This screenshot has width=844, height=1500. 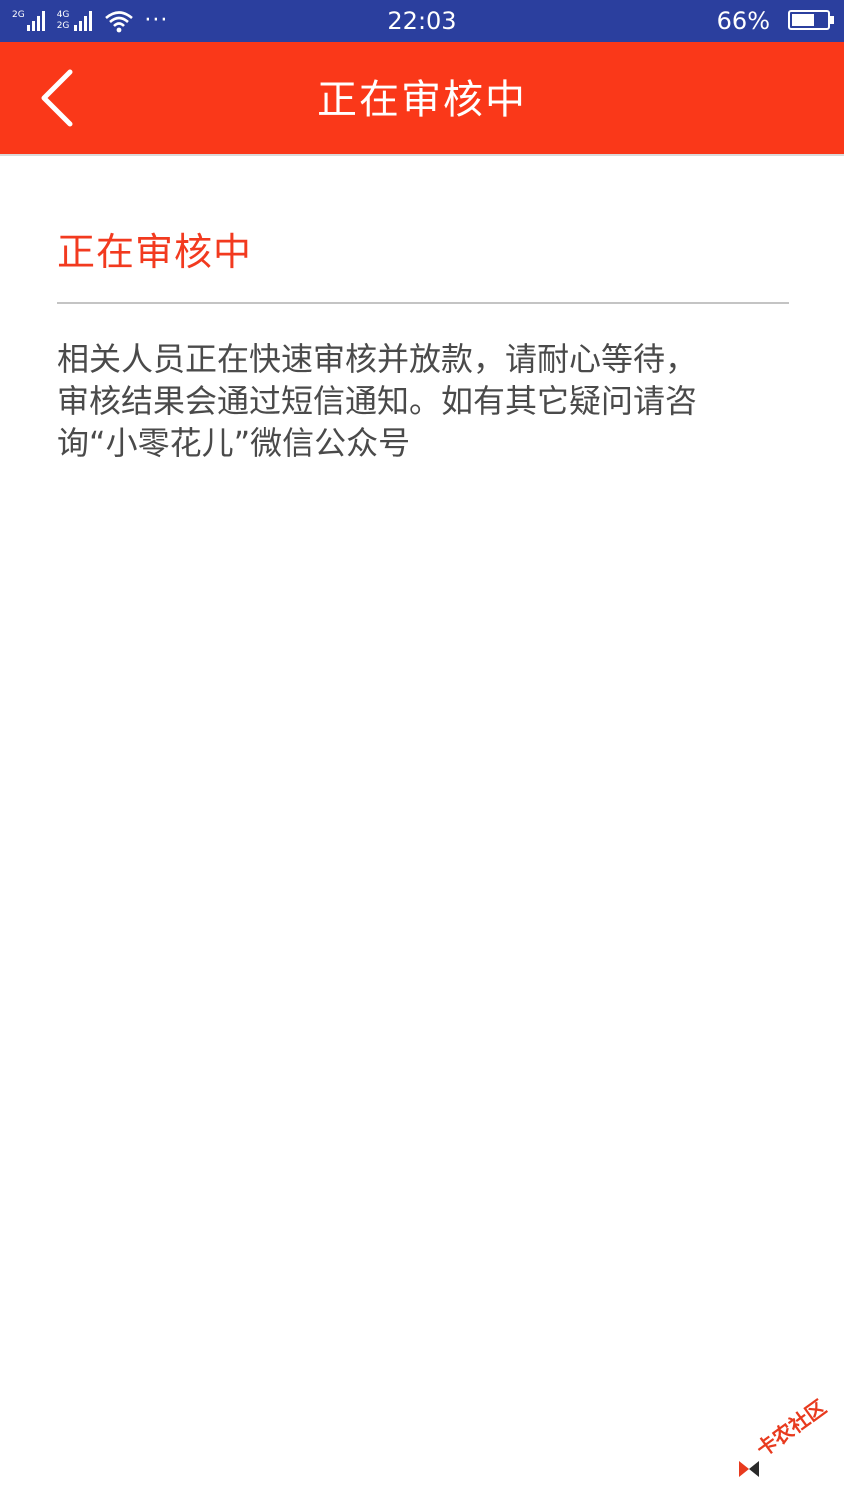 What do you see at coordinates (749, 1469) in the screenshot?
I see `watermark-logo-icon` at bounding box center [749, 1469].